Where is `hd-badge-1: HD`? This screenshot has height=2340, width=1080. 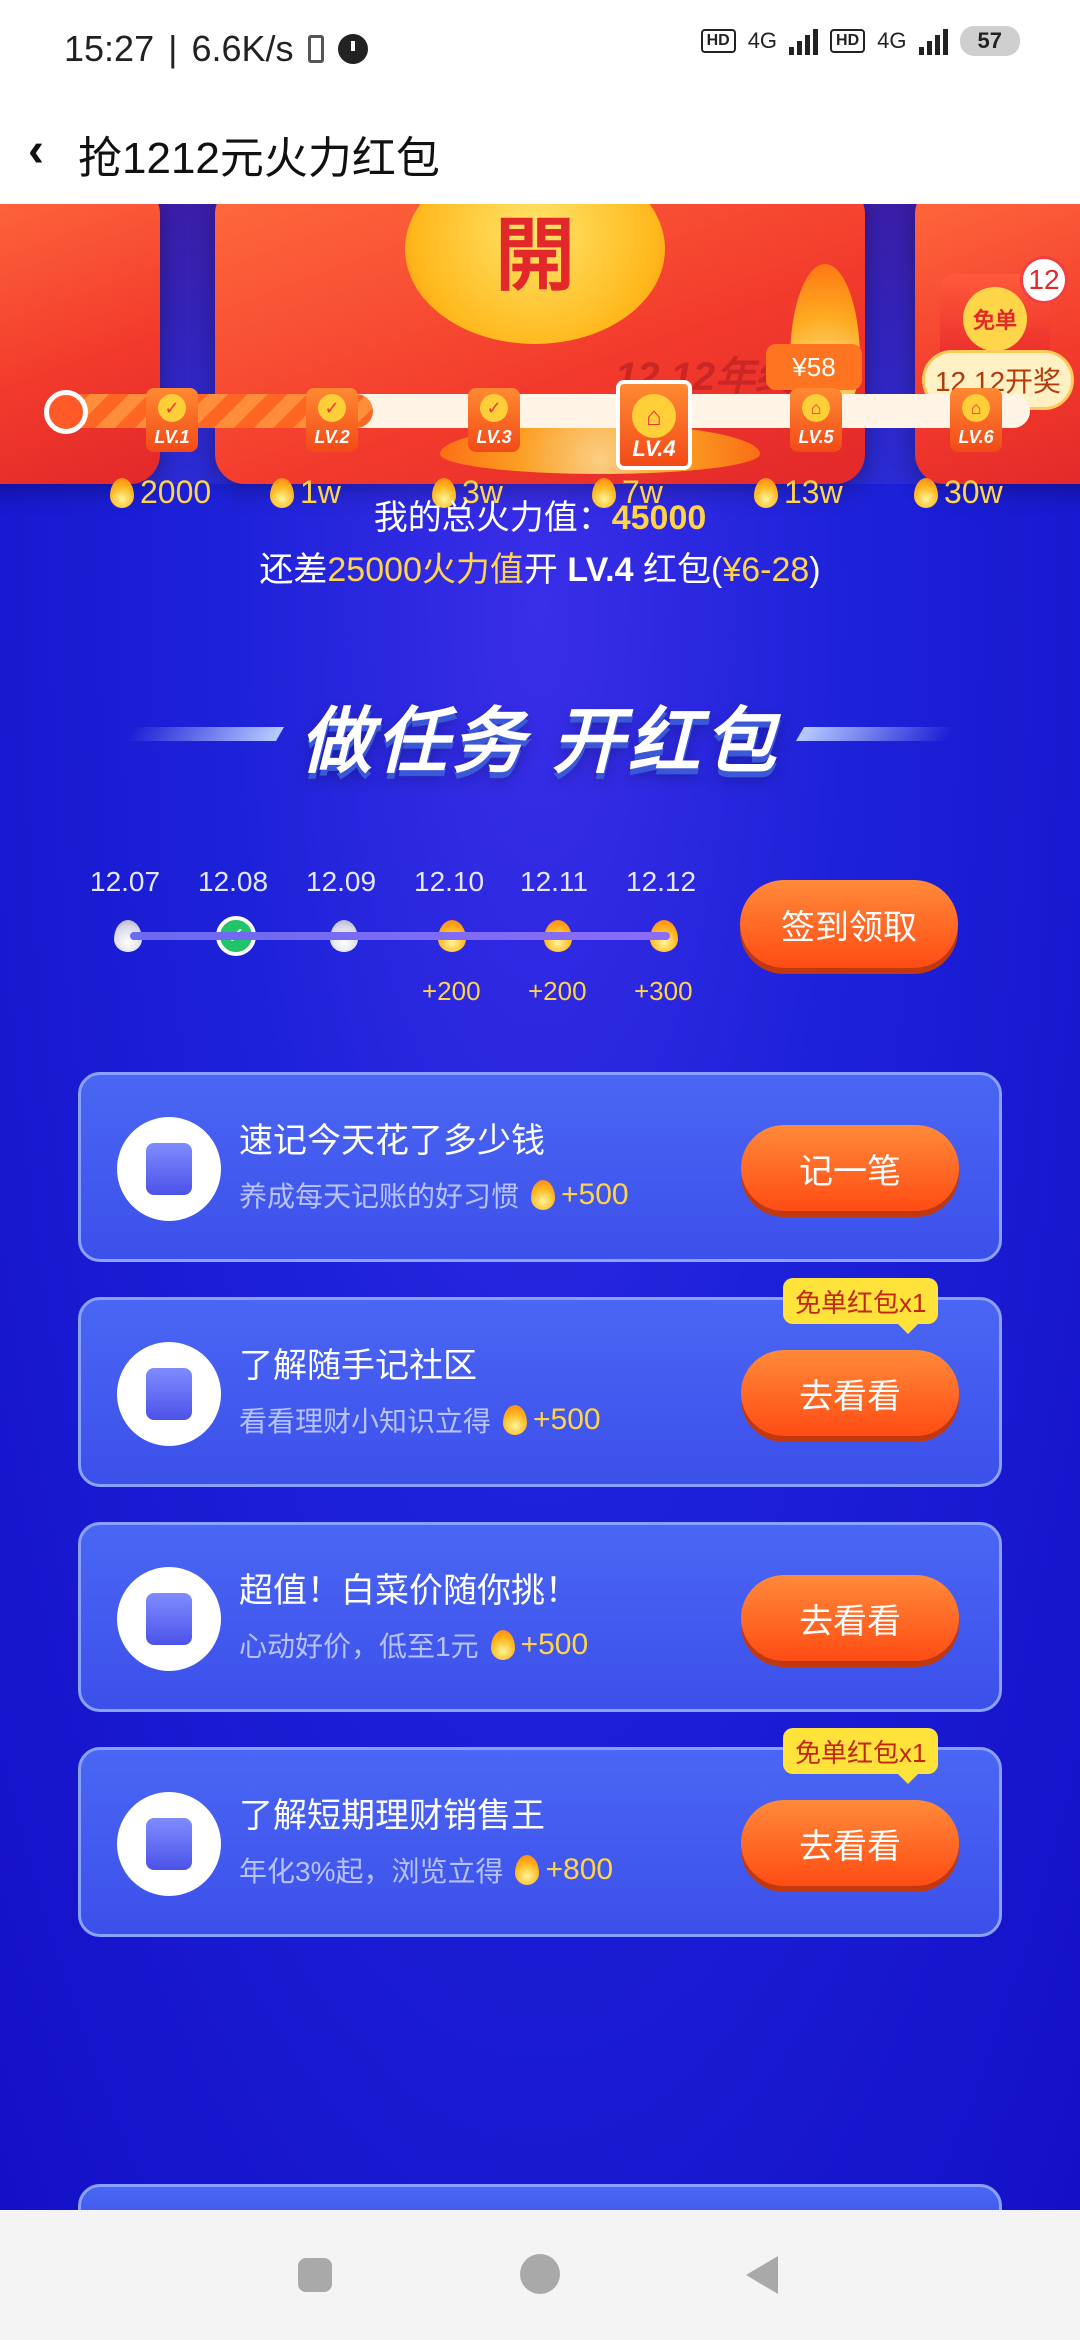 hd-badge-1: HD is located at coordinates (718, 41).